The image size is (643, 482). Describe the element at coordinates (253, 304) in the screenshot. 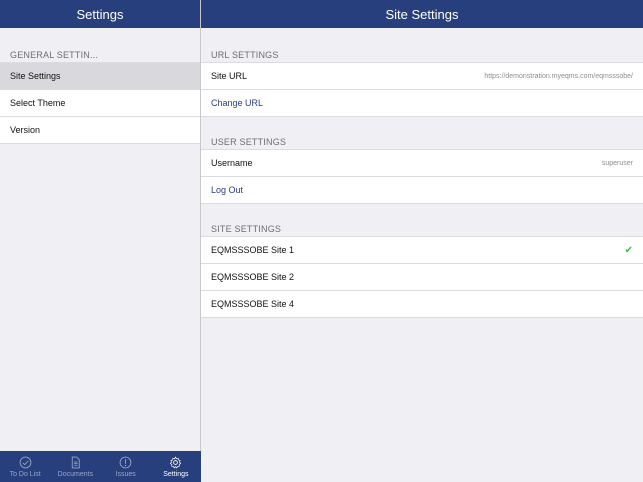

I see `site-option-label: EQMSSSOBE Site 4` at that location.